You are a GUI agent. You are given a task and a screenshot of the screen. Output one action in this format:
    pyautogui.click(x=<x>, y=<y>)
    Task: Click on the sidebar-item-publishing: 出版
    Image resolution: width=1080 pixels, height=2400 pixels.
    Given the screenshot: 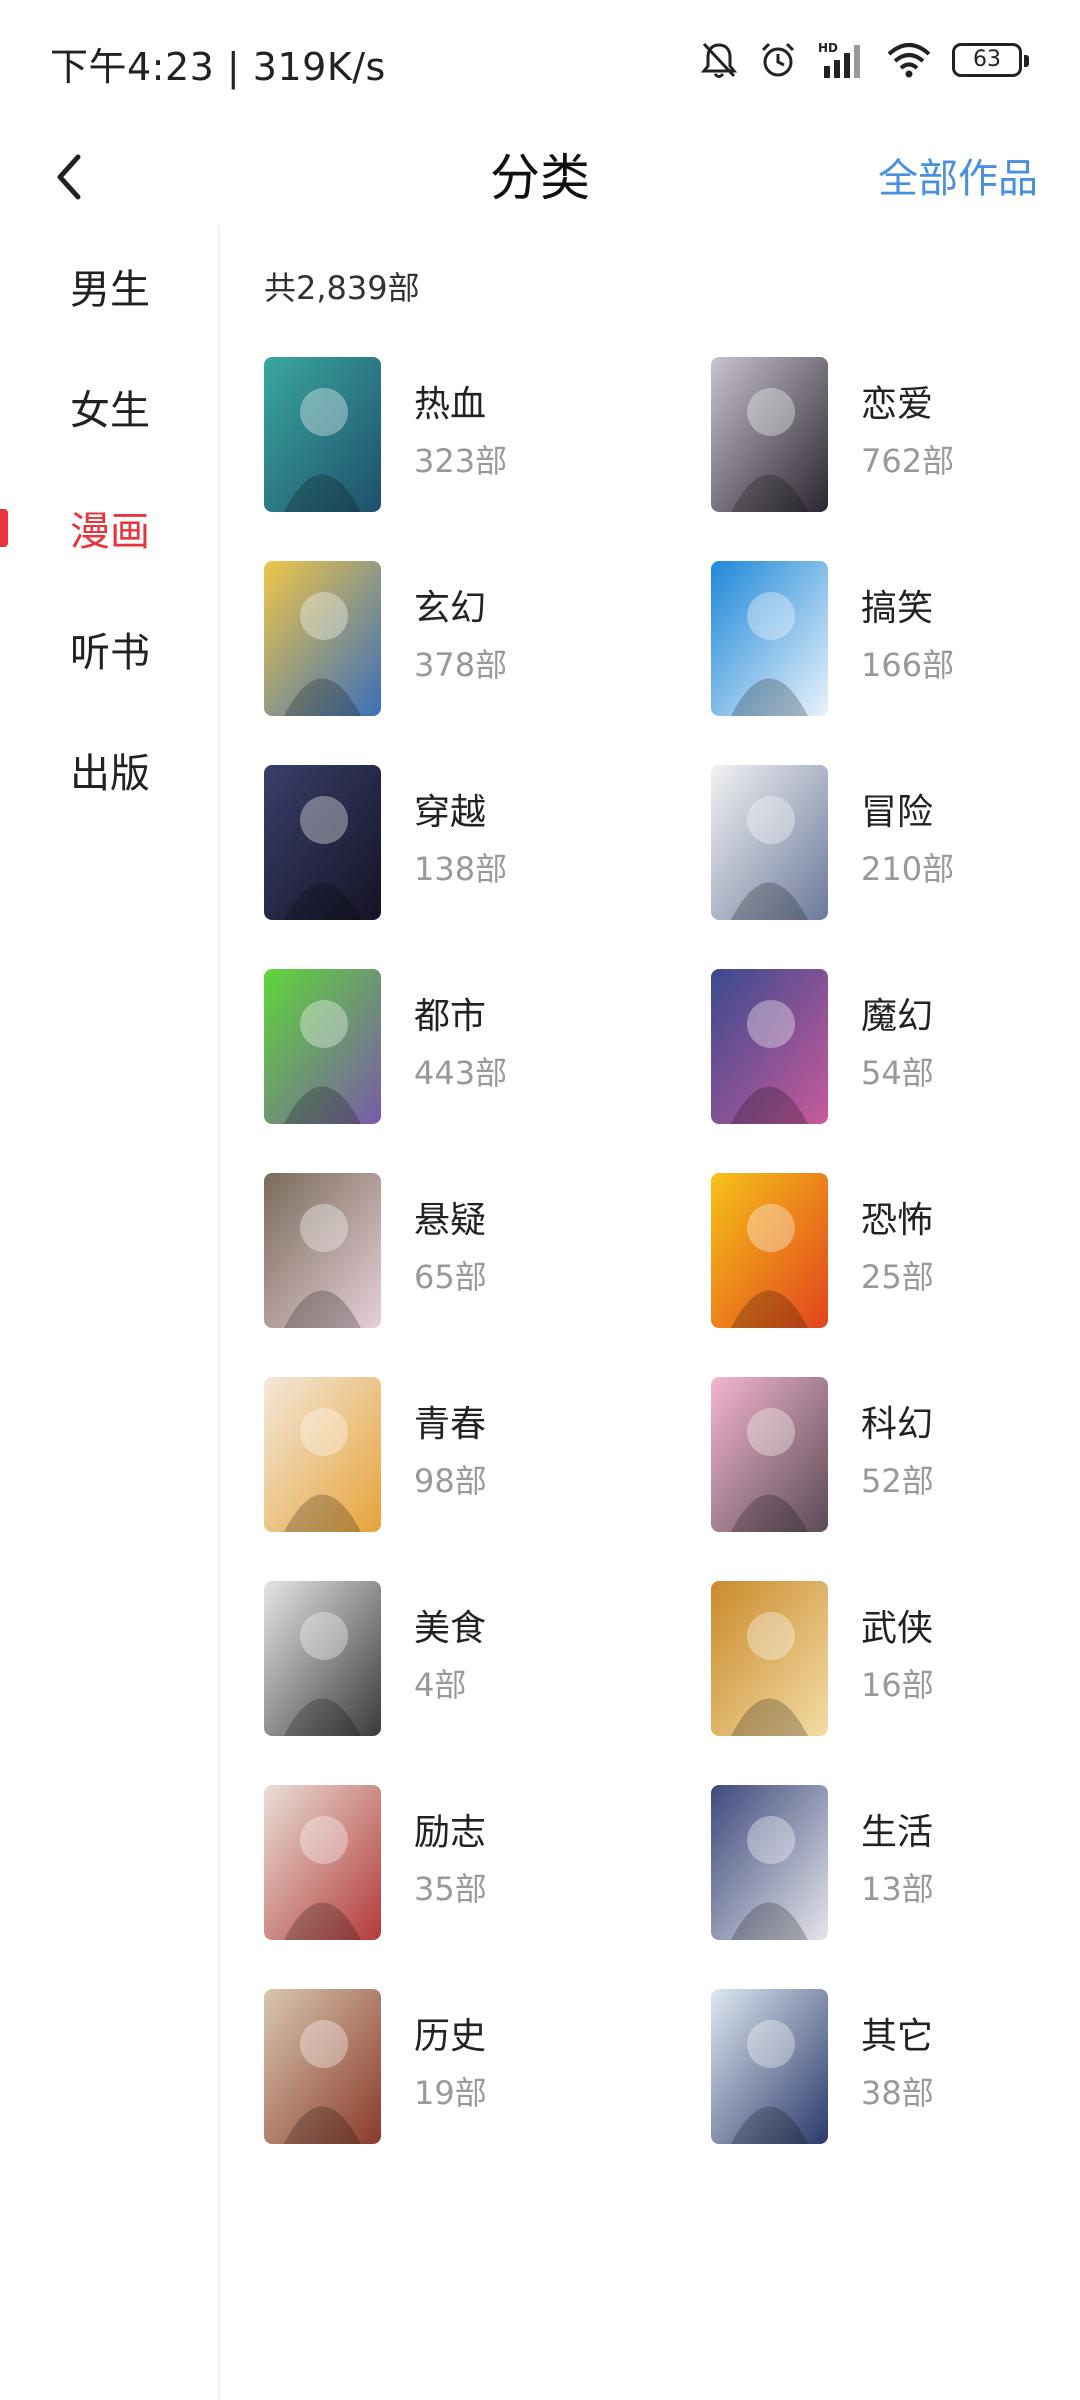 What is the action you would take?
    pyautogui.click(x=110, y=769)
    